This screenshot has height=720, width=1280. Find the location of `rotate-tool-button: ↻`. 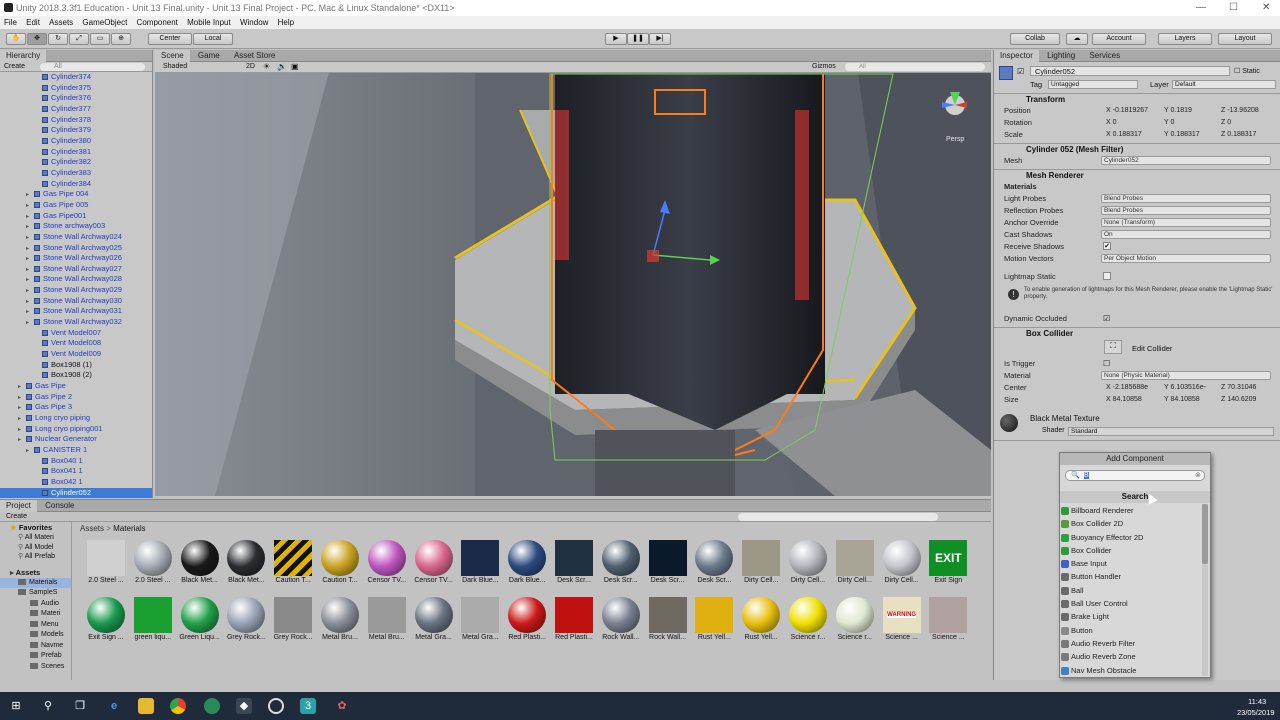

rotate-tool-button: ↻ is located at coordinates (58, 39).